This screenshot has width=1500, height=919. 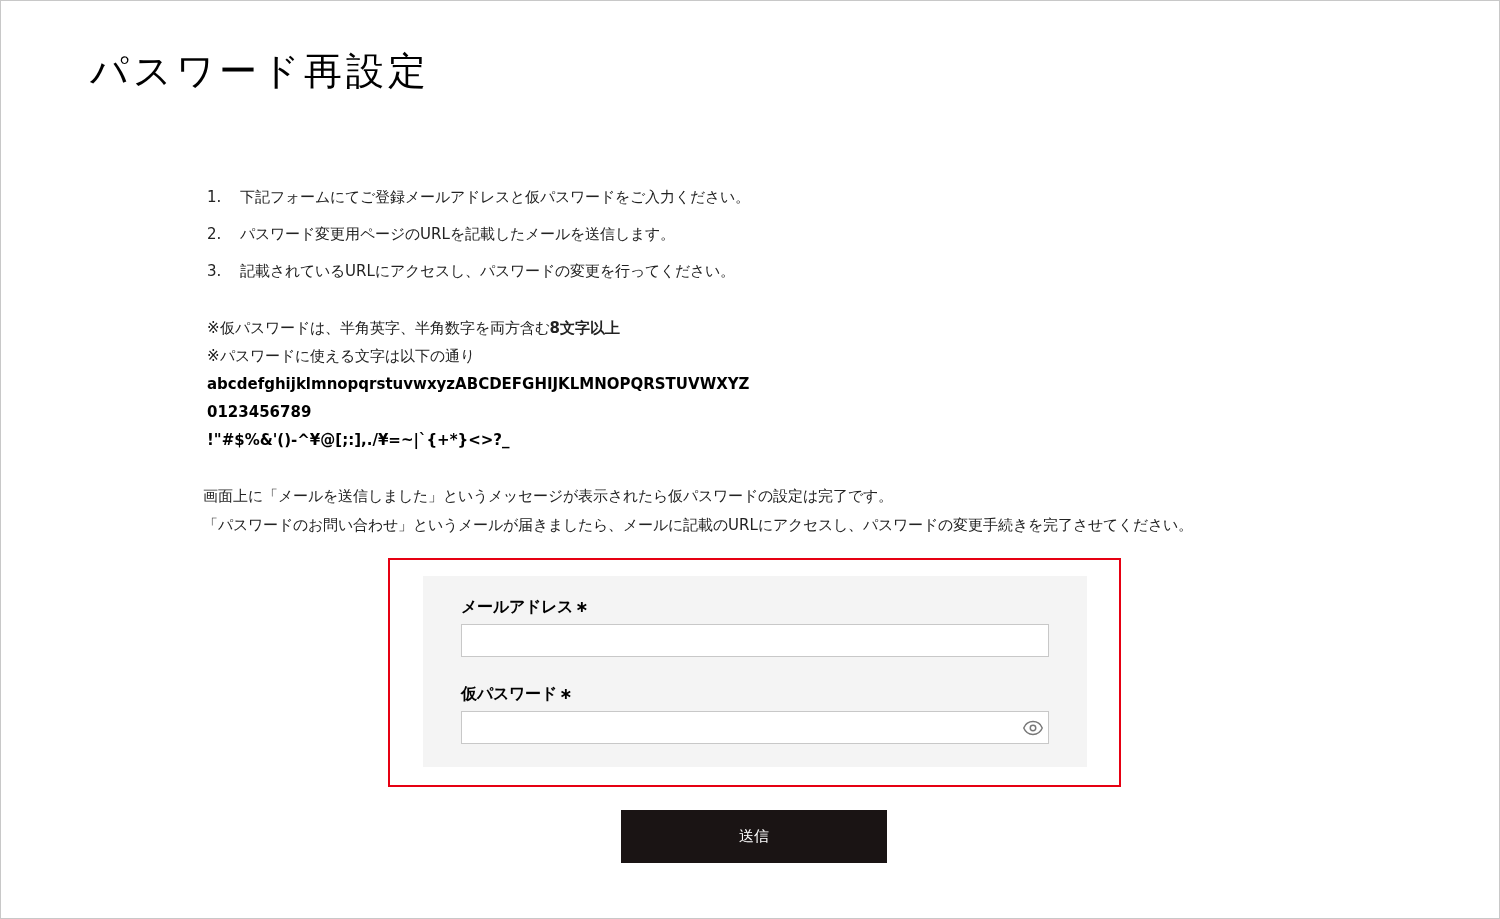 What do you see at coordinates (754, 836) in the screenshot?
I see `submit-button: 送信` at bounding box center [754, 836].